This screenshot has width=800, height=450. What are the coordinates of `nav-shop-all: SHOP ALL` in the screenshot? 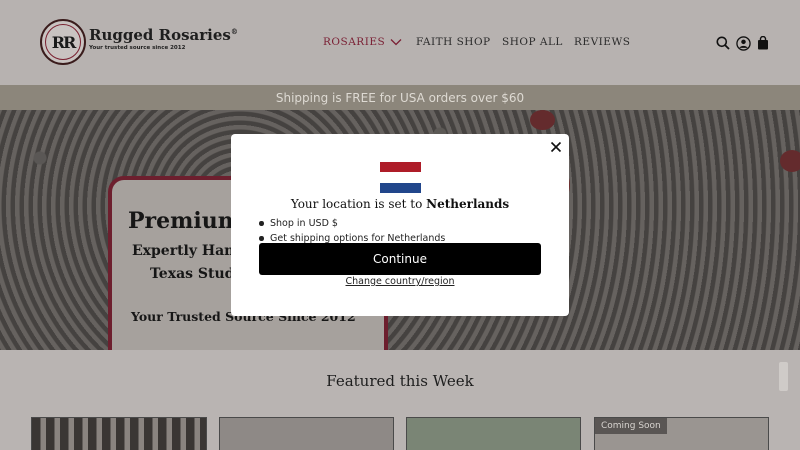 It's located at (532, 42).